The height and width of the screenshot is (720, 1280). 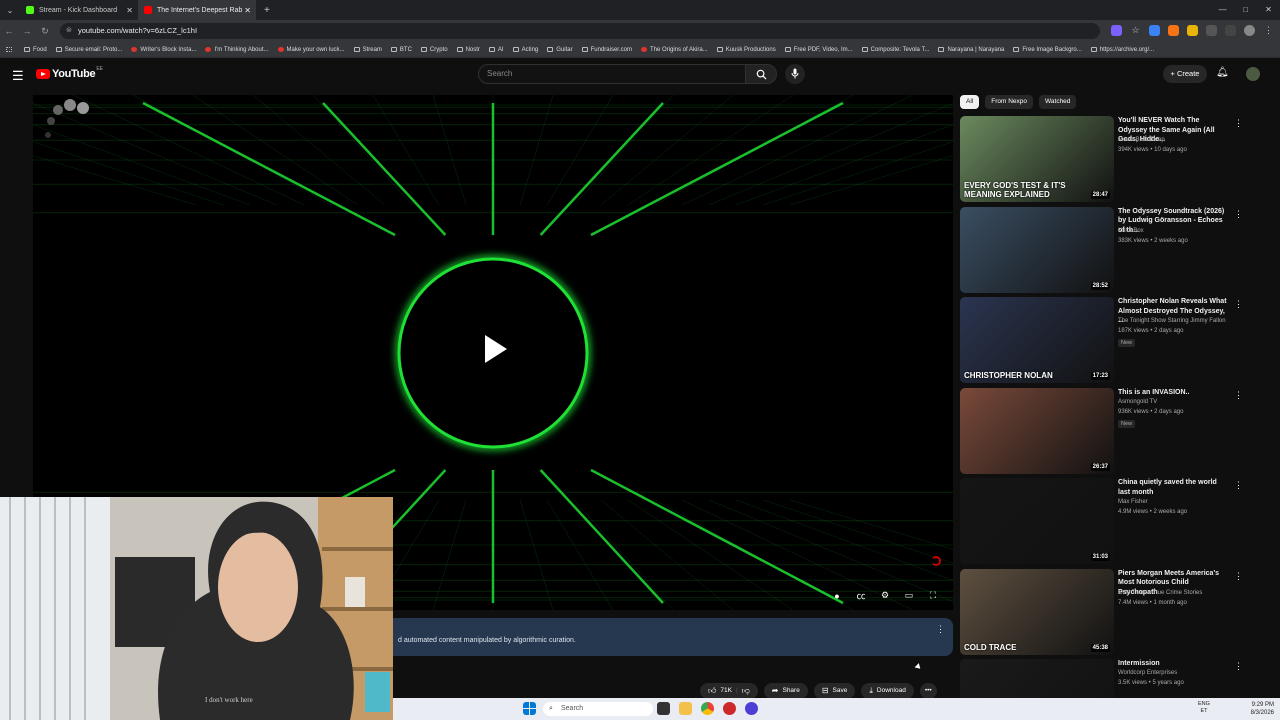 What do you see at coordinates (795, 74) in the screenshot?
I see `voice-search-button` at bounding box center [795, 74].